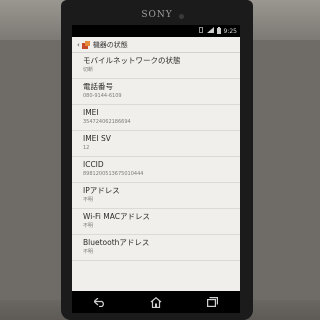  What do you see at coordinates (230, 31) in the screenshot?
I see `clock-time: 9:25` at bounding box center [230, 31].